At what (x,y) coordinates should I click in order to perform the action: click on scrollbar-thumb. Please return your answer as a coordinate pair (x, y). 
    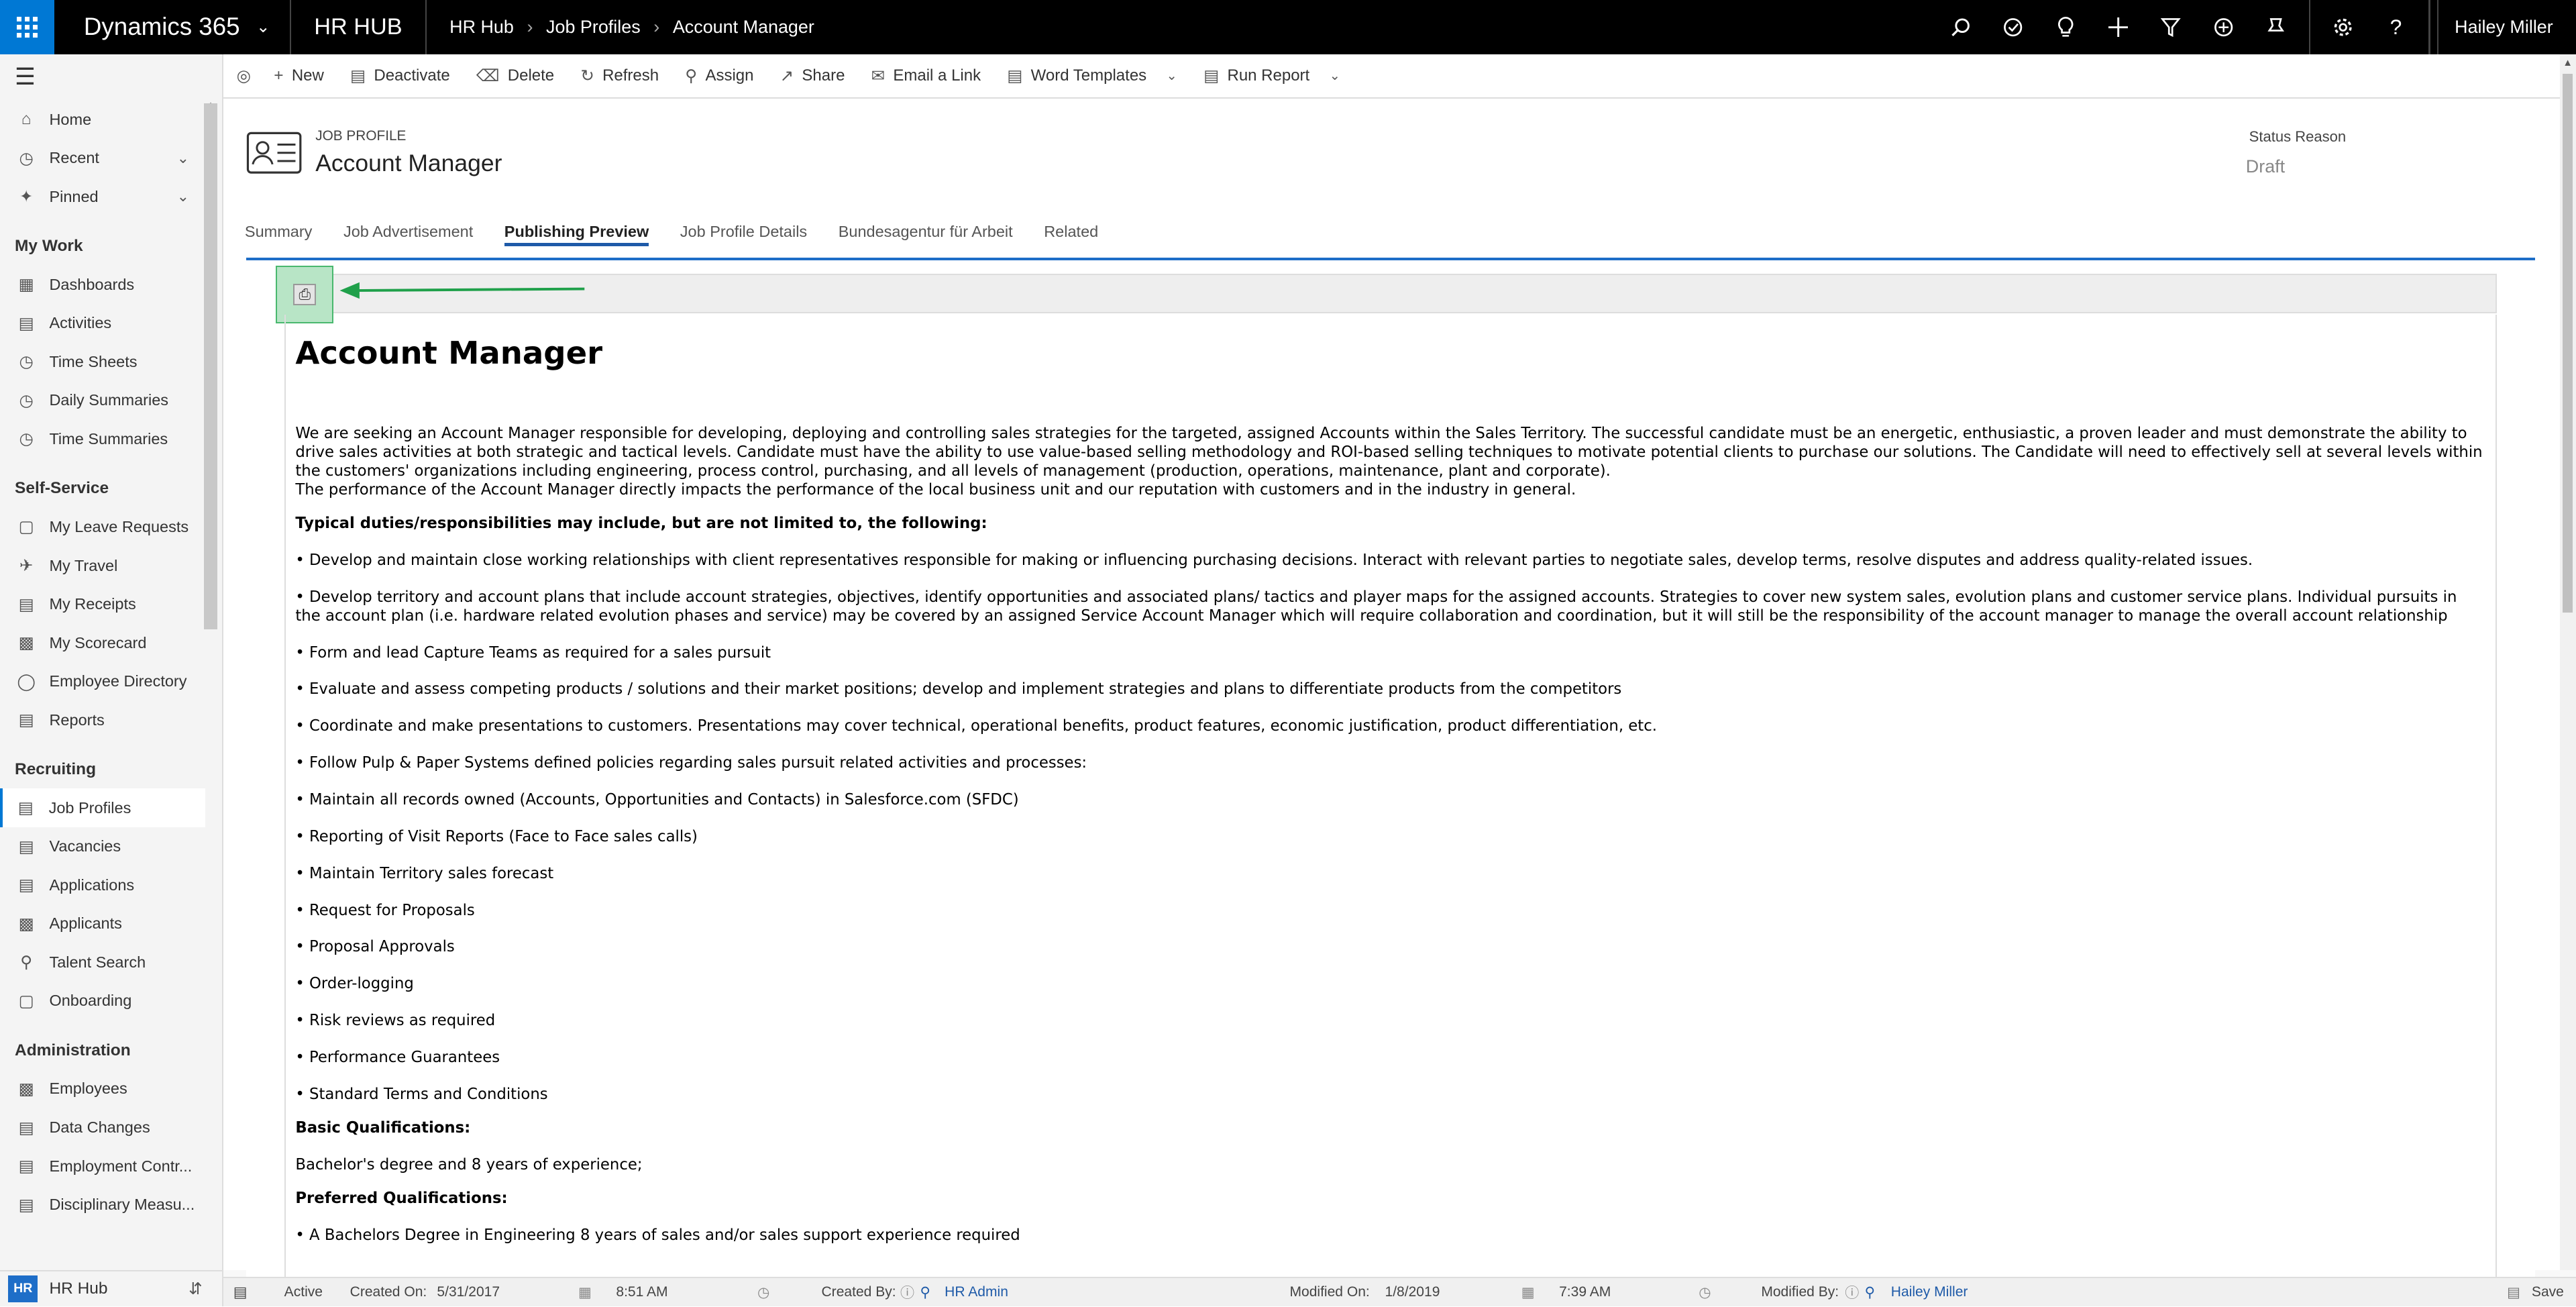
    Looking at the image, I should click on (2568, 343).